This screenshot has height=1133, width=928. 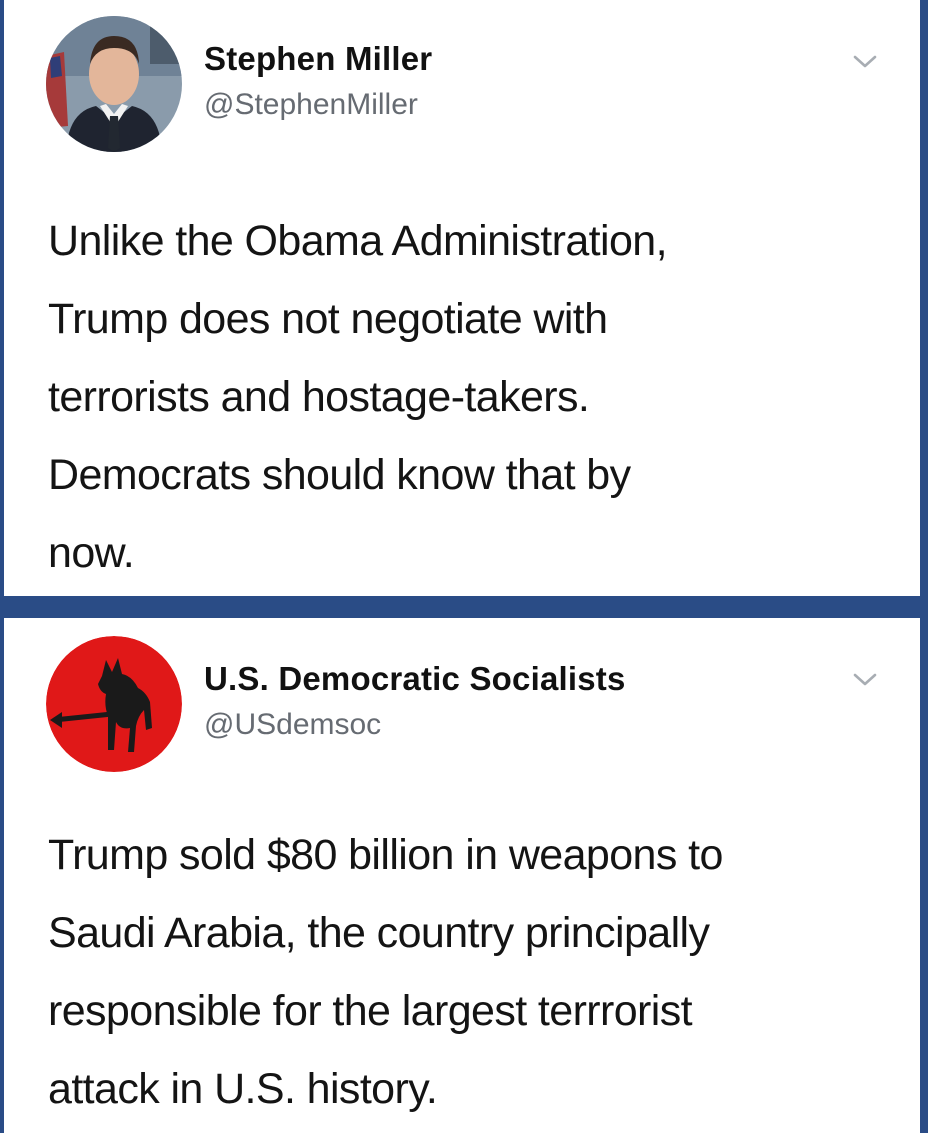 What do you see at coordinates (415, 679) in the screenshot?
I see `display-name: U.S. Democratic Socialists` at bounding box center [415, 679].